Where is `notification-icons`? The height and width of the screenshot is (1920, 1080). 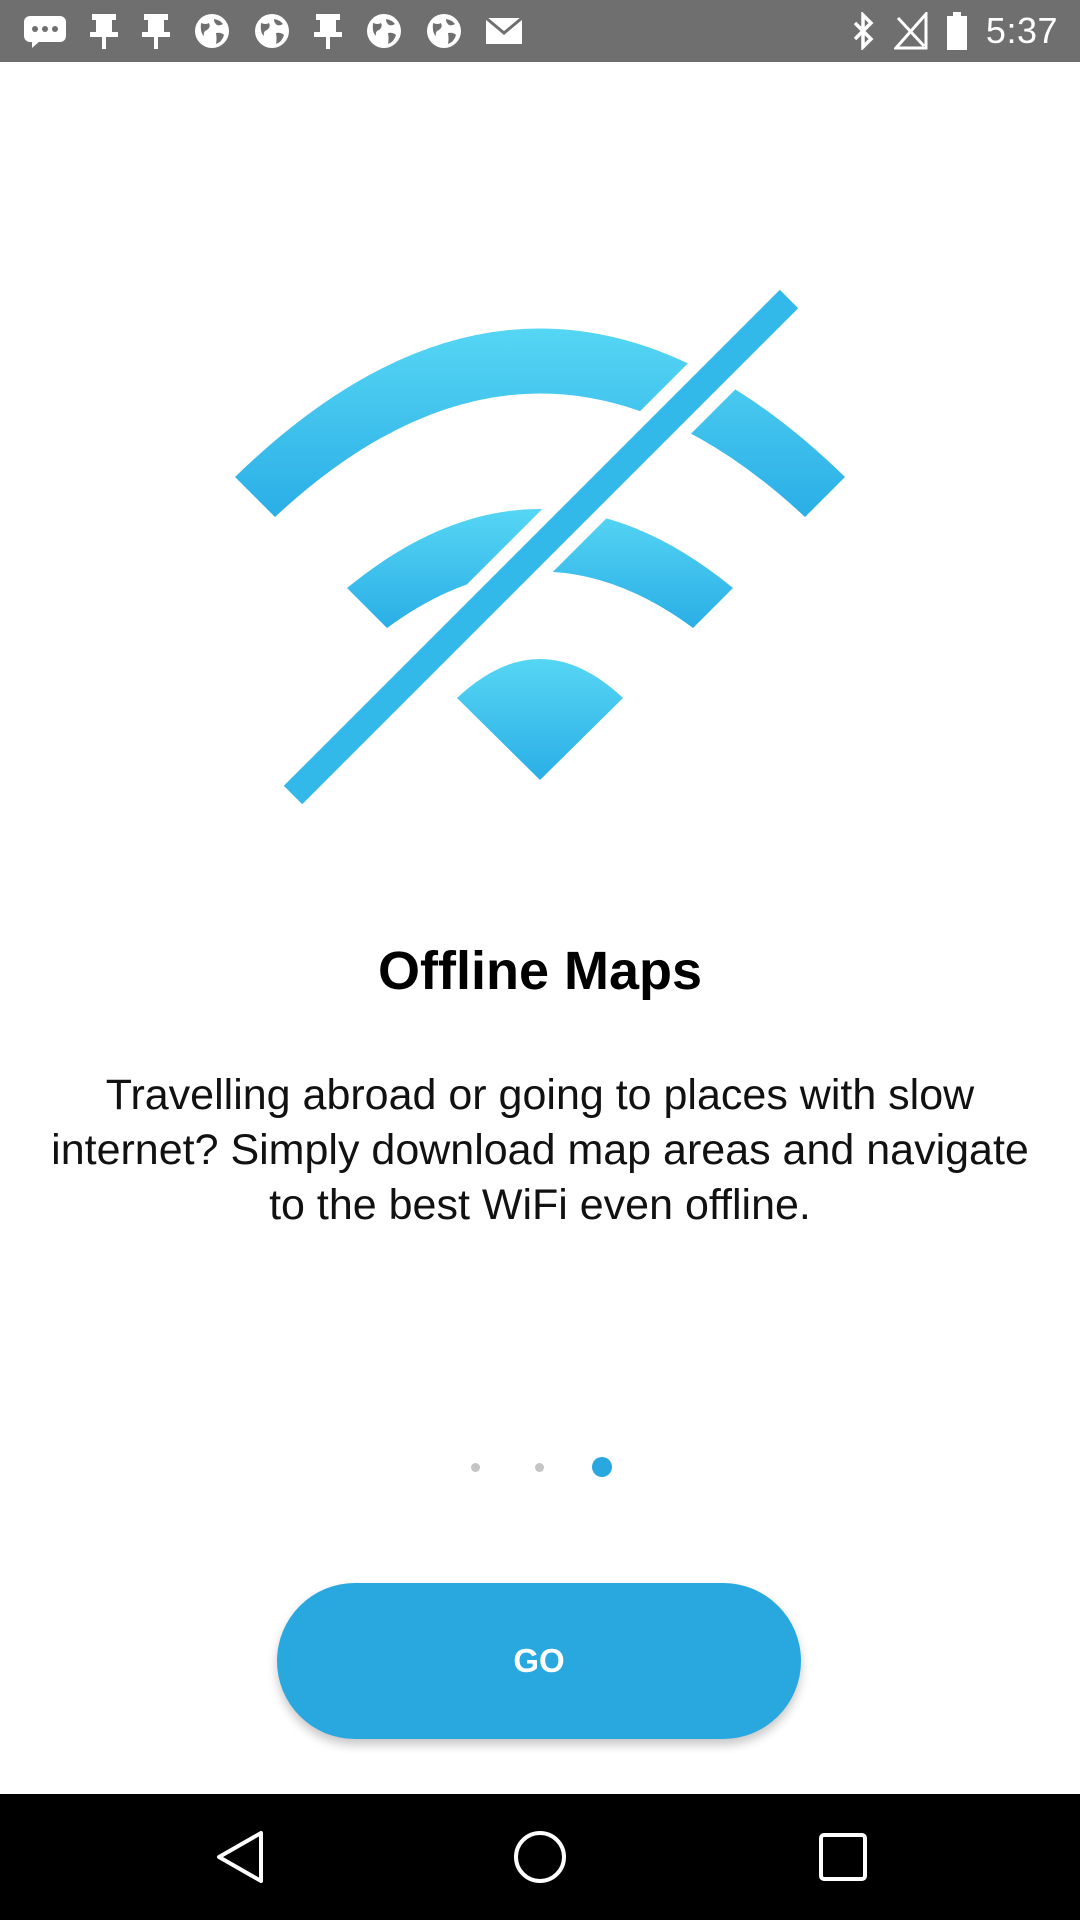 notification-icons is located at coordinates (273, 31).